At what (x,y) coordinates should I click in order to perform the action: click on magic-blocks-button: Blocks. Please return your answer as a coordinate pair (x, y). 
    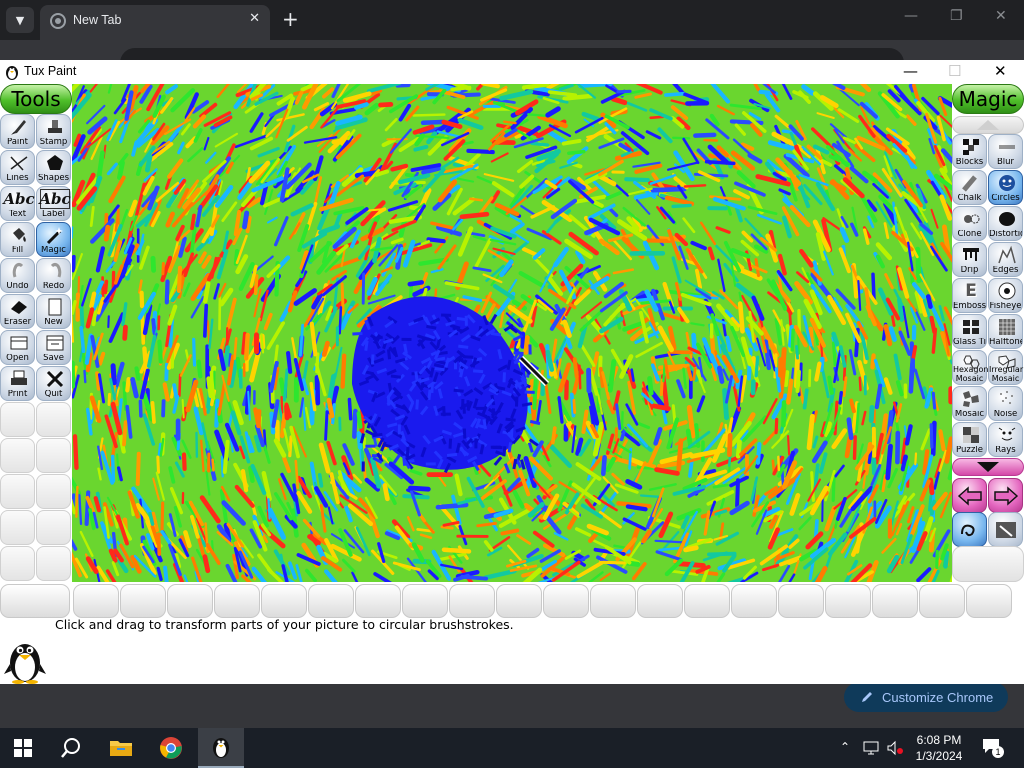
    Looking at the image, I should click on (969, 151).